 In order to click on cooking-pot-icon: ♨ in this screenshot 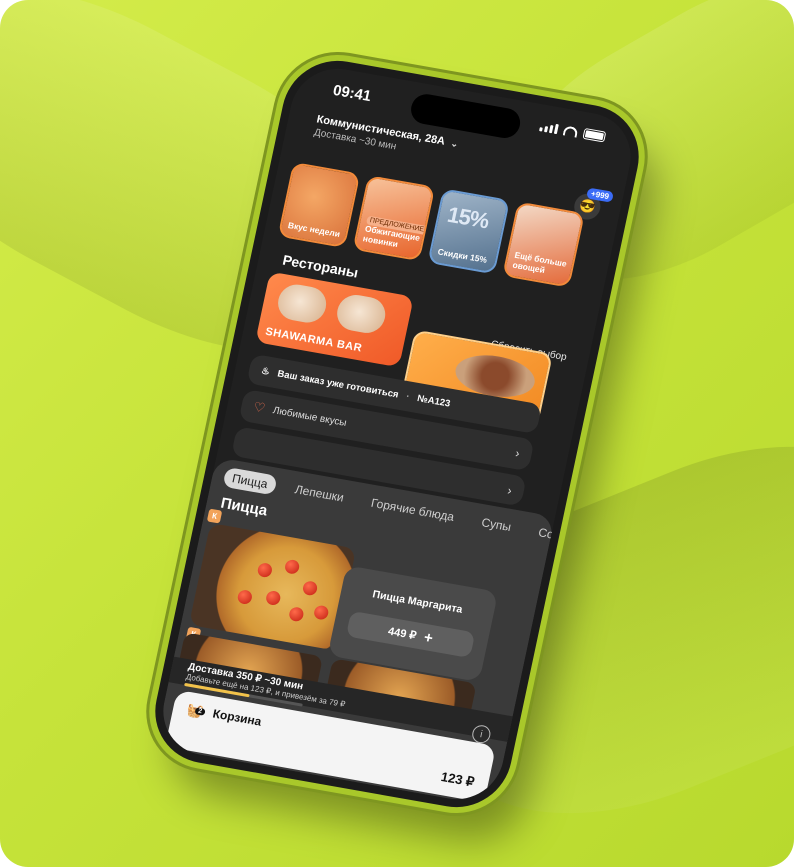, I will do `click(265, 371)`.